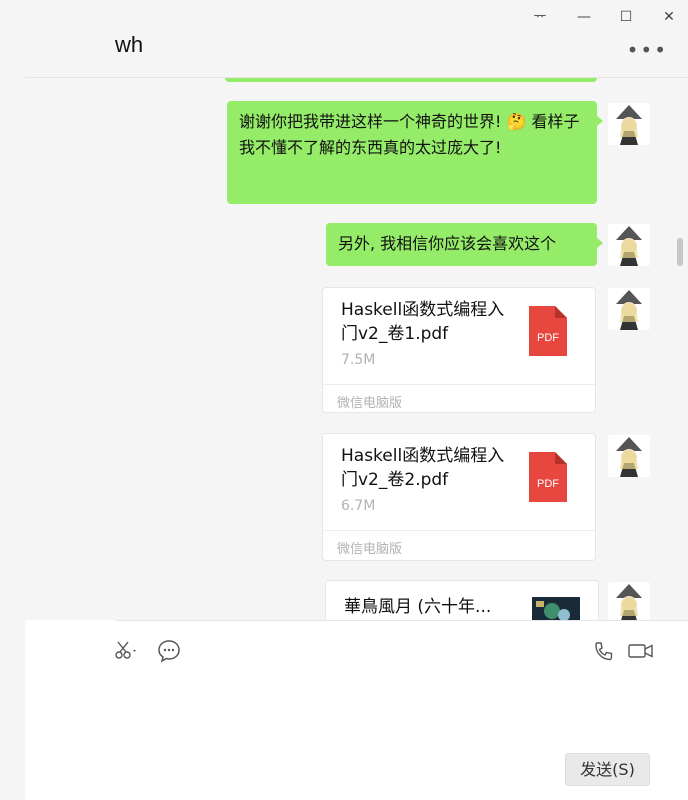  Describe the element at coordinates (356, 39) in the screenshot. I see `chat-header: wh ᅲ — ☐ ✕ •••` at that location.